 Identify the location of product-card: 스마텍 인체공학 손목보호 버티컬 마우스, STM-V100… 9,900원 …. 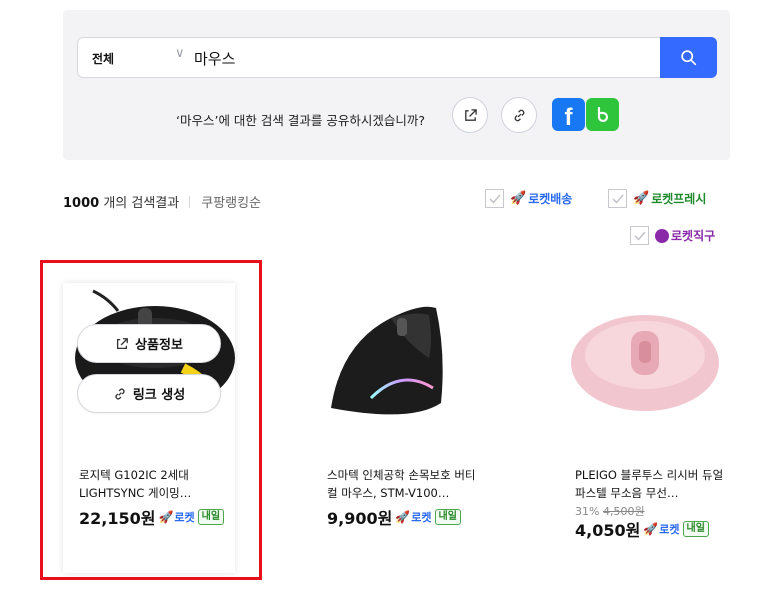
(397, 428).